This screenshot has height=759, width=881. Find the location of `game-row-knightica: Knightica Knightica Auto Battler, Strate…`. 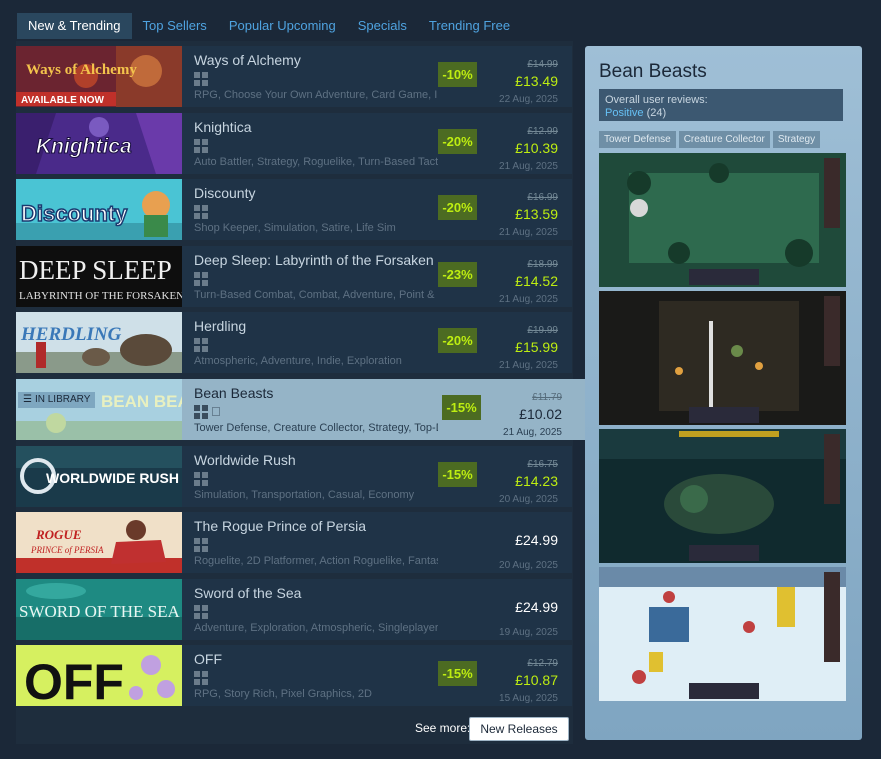

game-row-knightica: Knightica Knightica Auto Battler, Strate… is located at coordinates (294, 143).